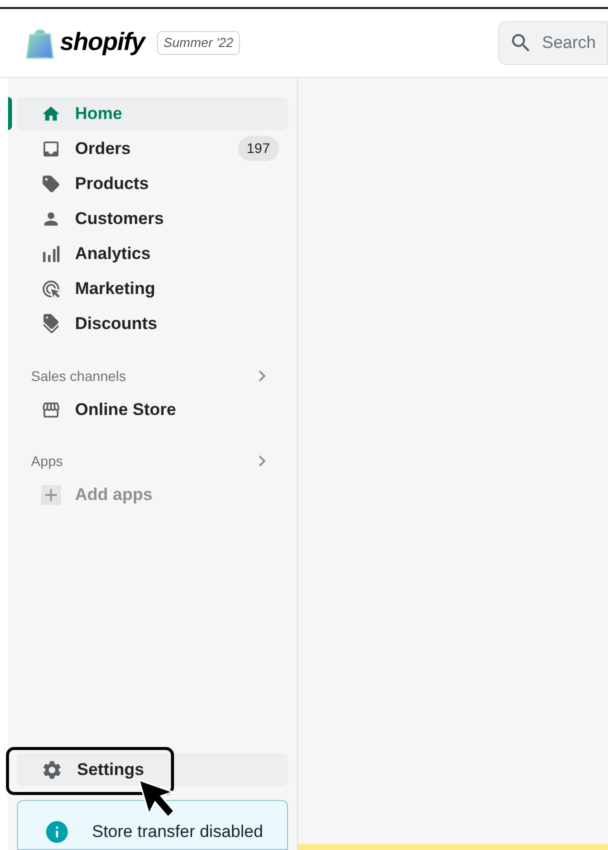 The height and width of the screenshot is (850, 608). Describe the element at coordinates (51, 114) in the screenshot. I see `home-icon` at that location.